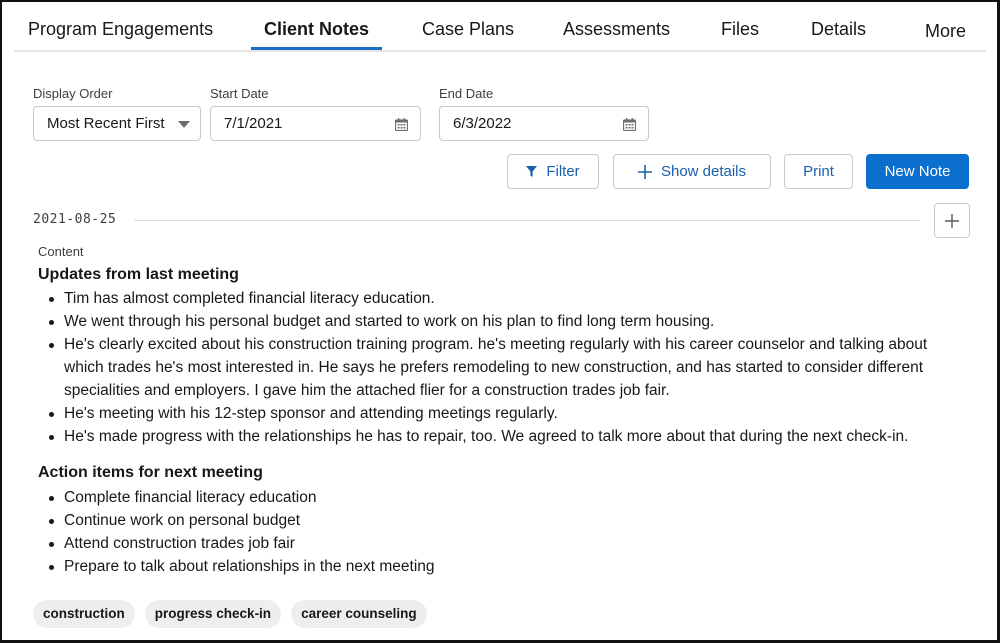 The image size is (1000, 643). Describe the element at coordinates (703, 171) in the screenshot. I see `show-details-label: Show details` at that location.